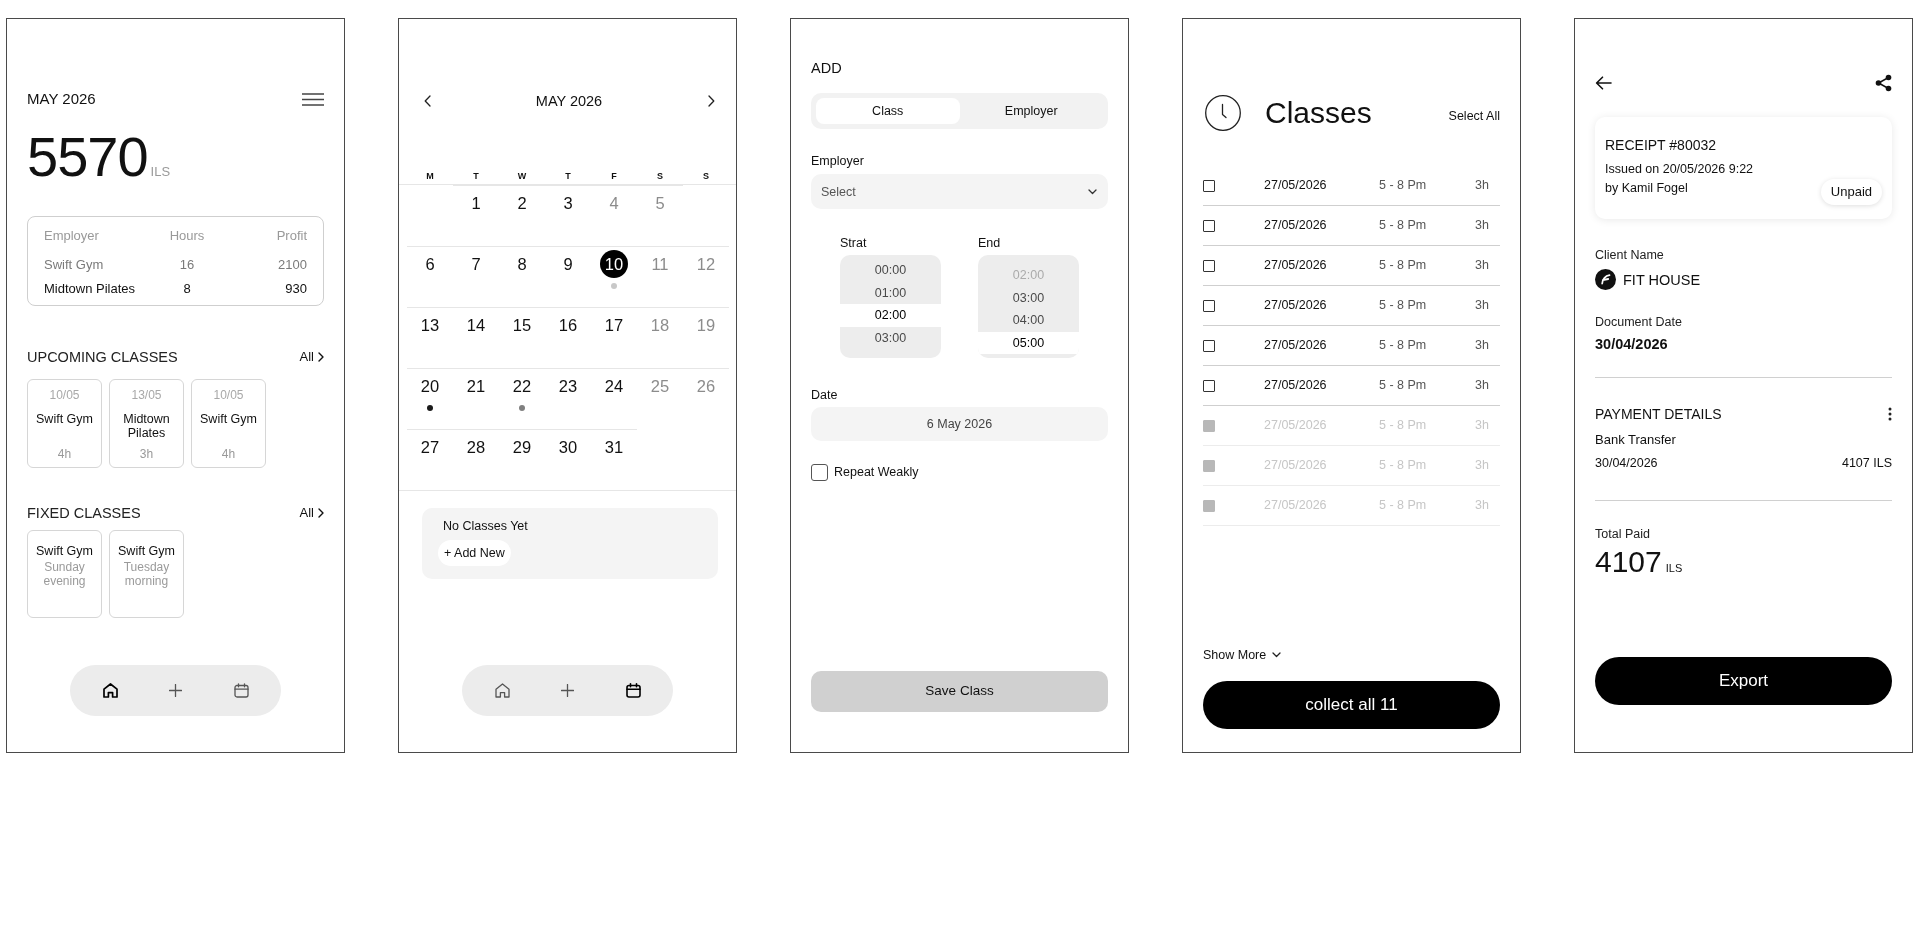  I want to click on currency-label: ILS, so click(160, 172).